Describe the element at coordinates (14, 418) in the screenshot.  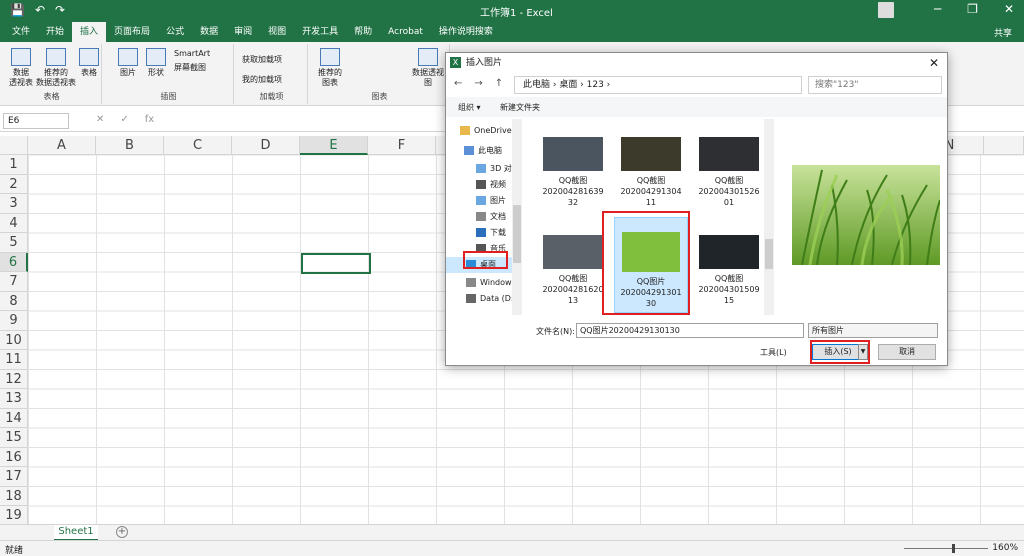
I see `row-header: 14` at that location.